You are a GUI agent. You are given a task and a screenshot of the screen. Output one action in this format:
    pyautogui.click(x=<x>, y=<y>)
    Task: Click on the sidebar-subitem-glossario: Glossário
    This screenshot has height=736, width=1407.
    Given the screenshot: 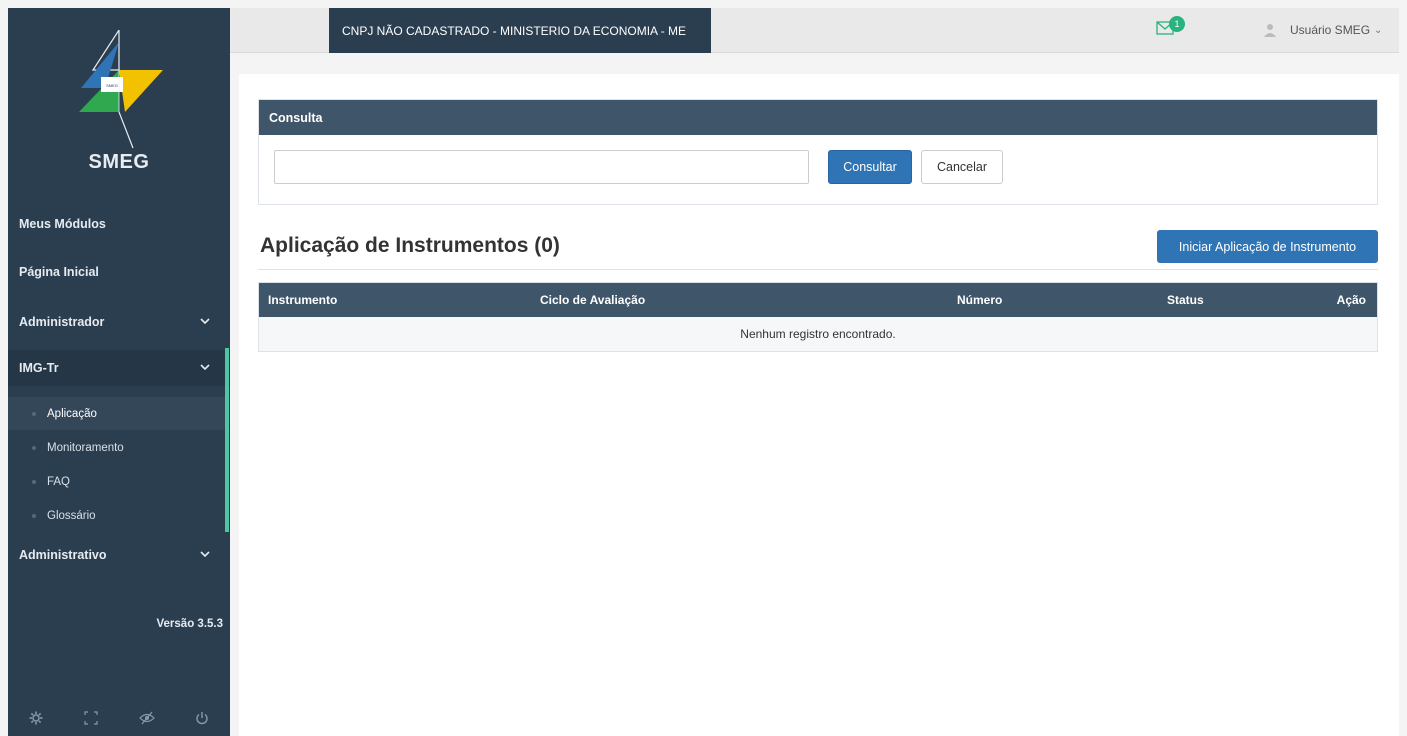 What is the action you would take?
    pyautogui.click(x=116, y=515)
    